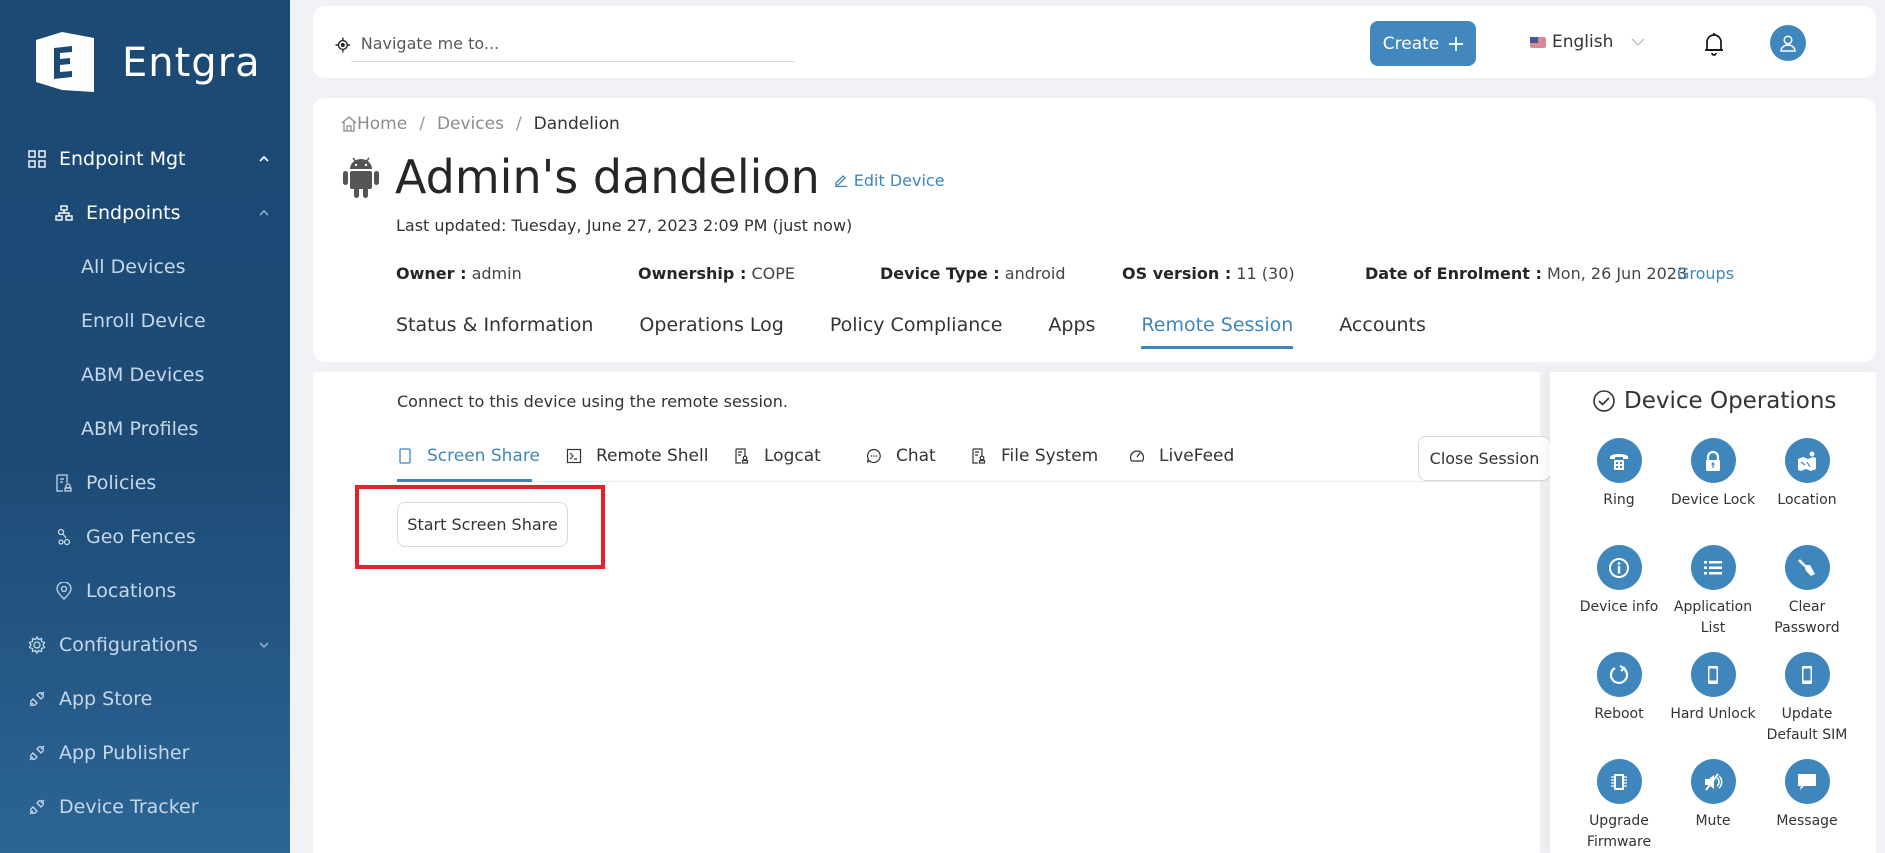  Describe the element at coordinates (901, 456) in the screenshot. I see `subtab-chat: Chat` at that location.